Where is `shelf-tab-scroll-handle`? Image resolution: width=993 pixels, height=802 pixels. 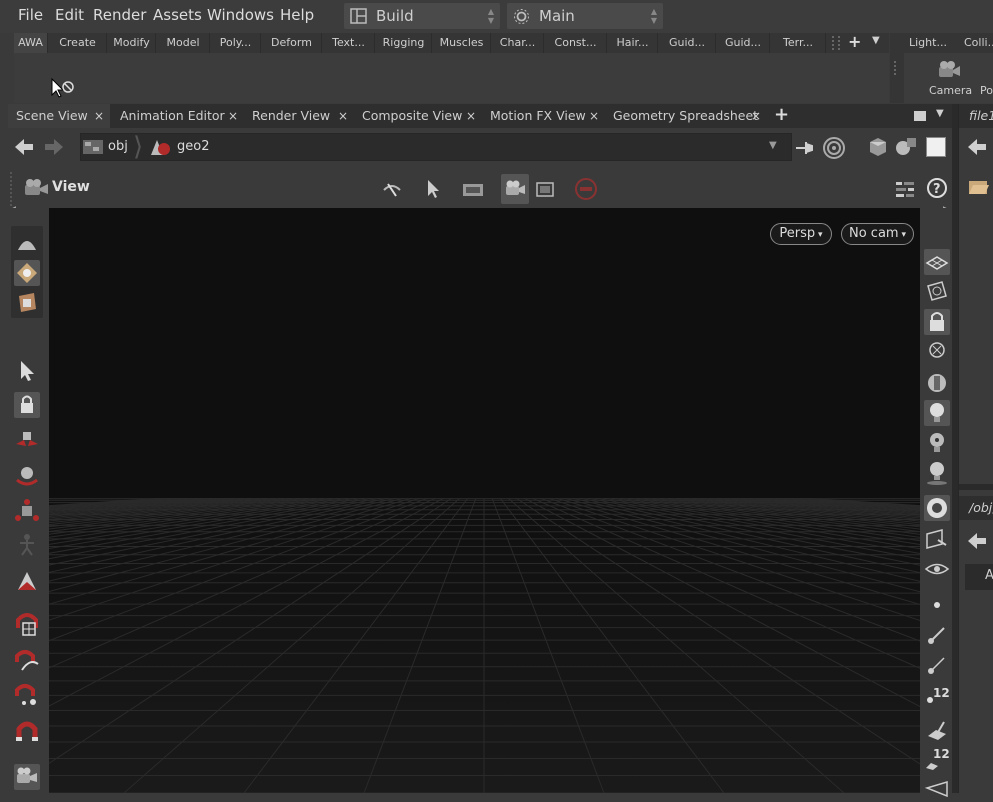
shelf-tab-scroll-handle is located at coordinates (836, 43).